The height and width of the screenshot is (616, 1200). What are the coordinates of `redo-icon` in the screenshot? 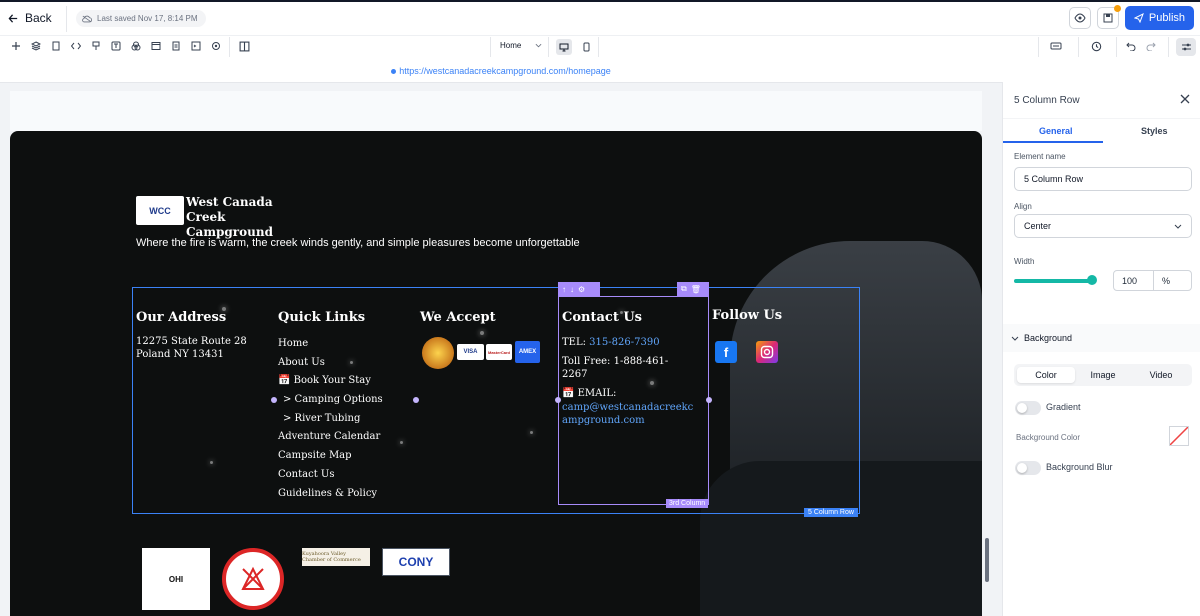 It's located at (1151, 46).